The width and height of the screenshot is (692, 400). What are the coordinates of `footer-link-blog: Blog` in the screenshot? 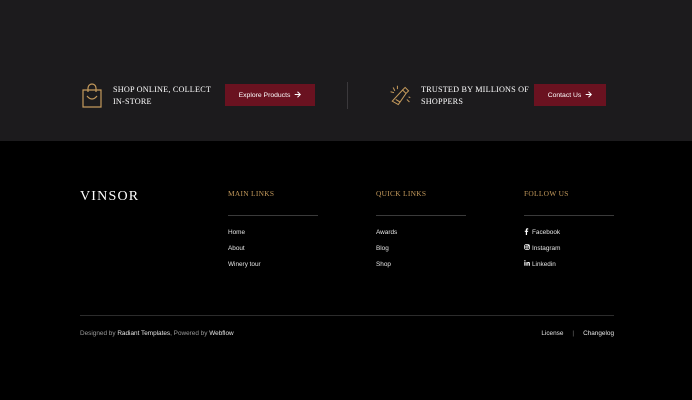 It's located at (421, 252).